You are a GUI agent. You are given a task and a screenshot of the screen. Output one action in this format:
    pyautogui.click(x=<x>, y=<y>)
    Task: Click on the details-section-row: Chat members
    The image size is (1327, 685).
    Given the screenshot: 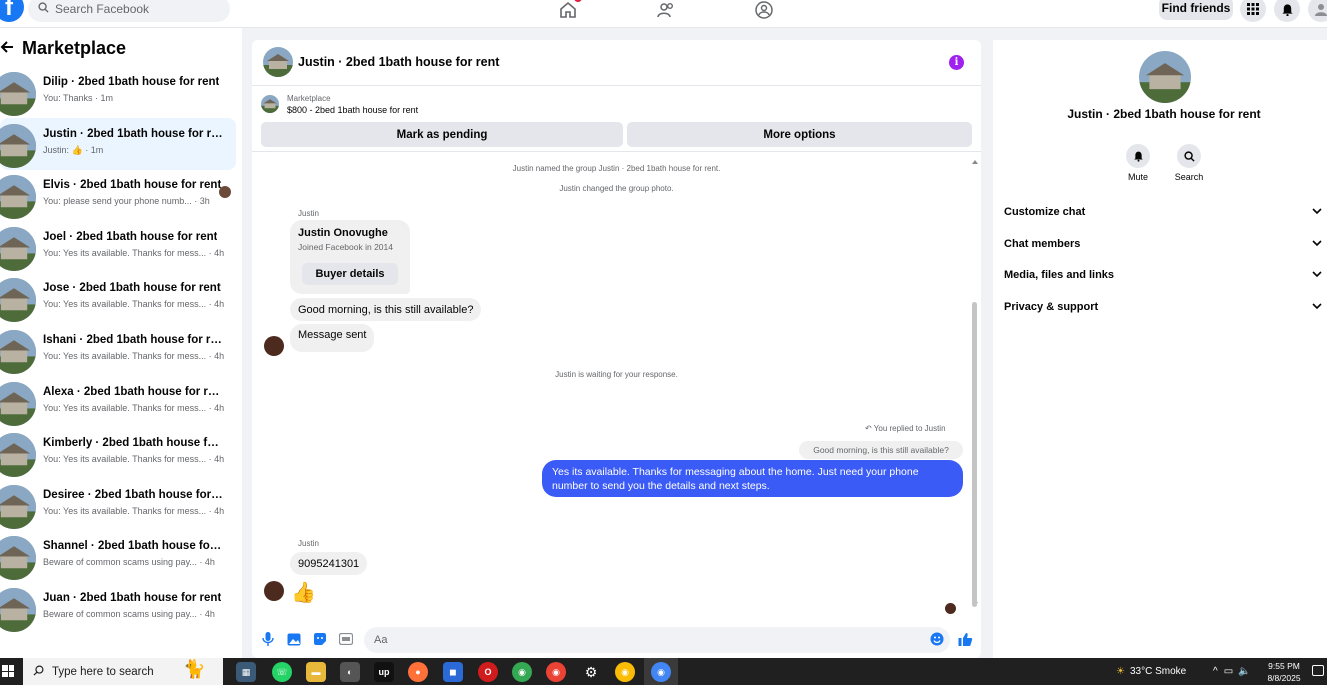 What is the action you would take?
    pyautogui.click(x=1163, y=244)
    